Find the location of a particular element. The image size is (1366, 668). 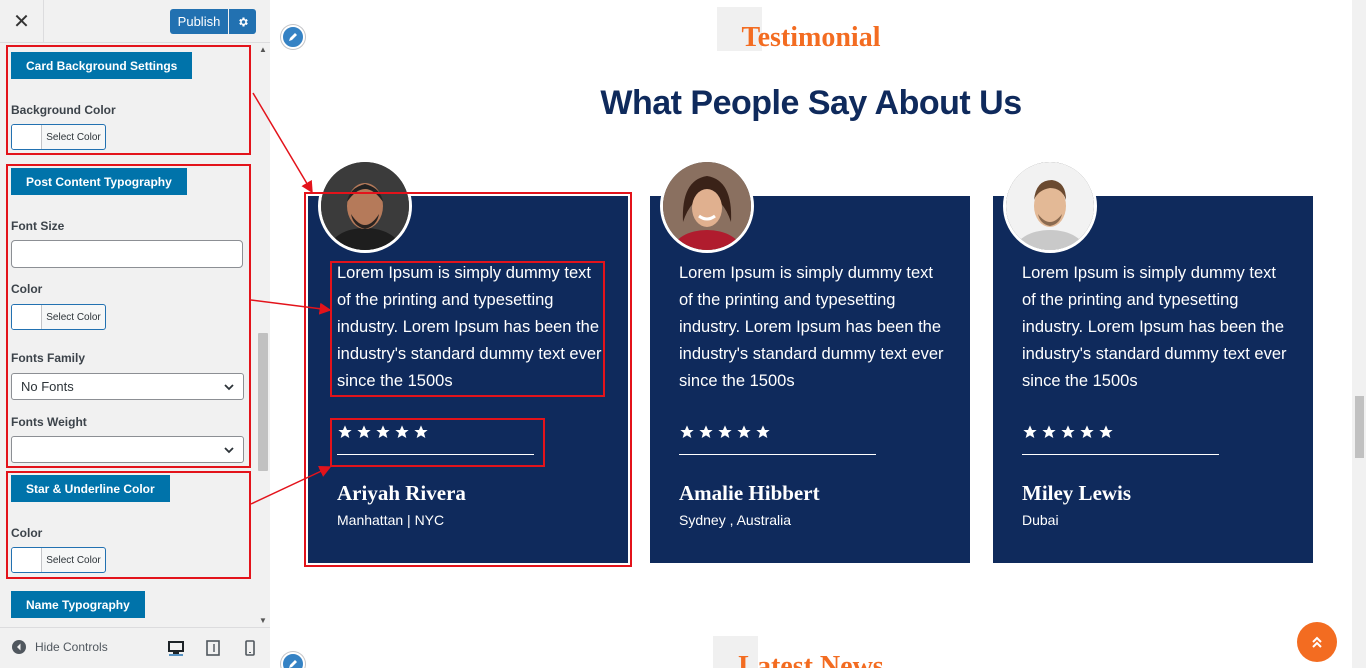

next-section-label: Latest News is located at coordinates (811, 659).